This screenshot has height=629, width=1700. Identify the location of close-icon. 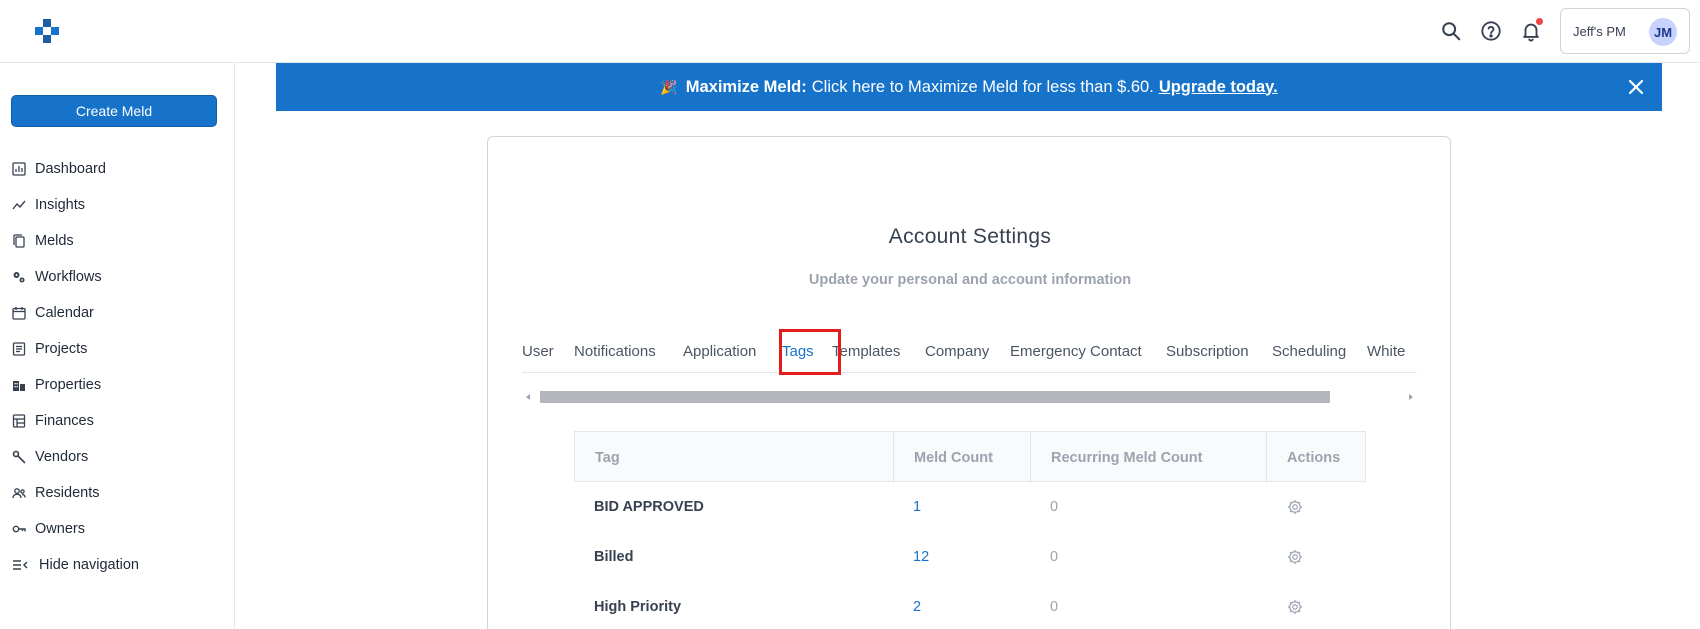
(1636, 87).